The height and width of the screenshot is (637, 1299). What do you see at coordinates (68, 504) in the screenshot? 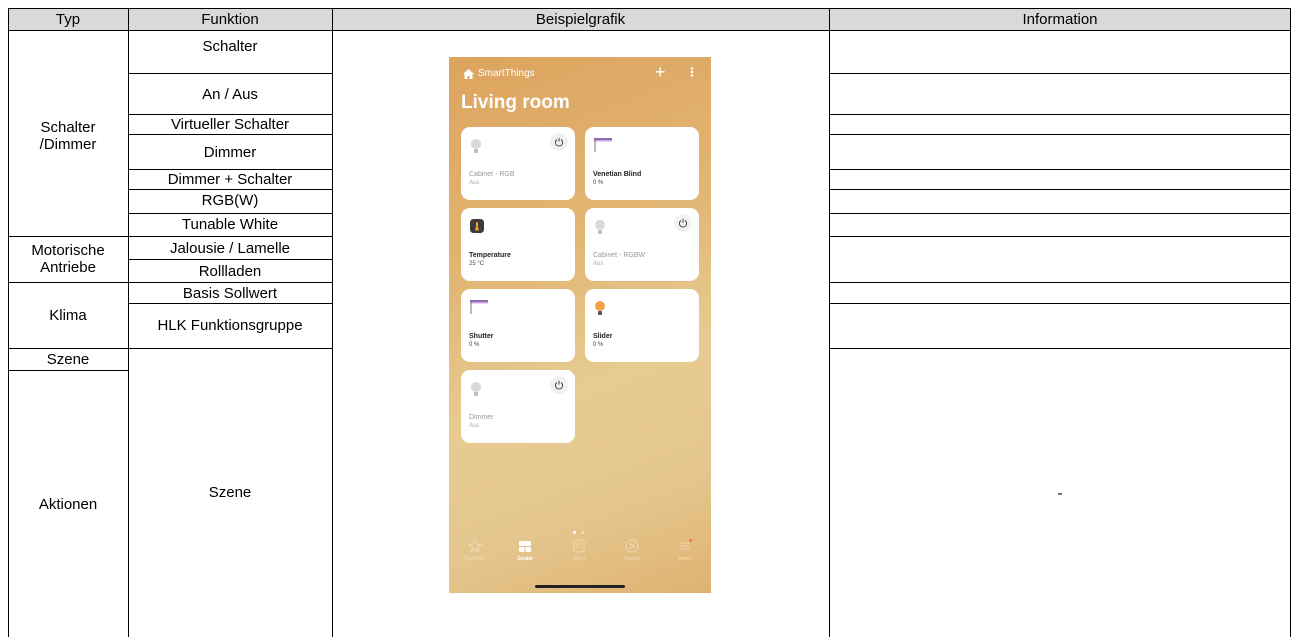
I see `type-aktionen: Aktionen` at bounding box center [68, 504].